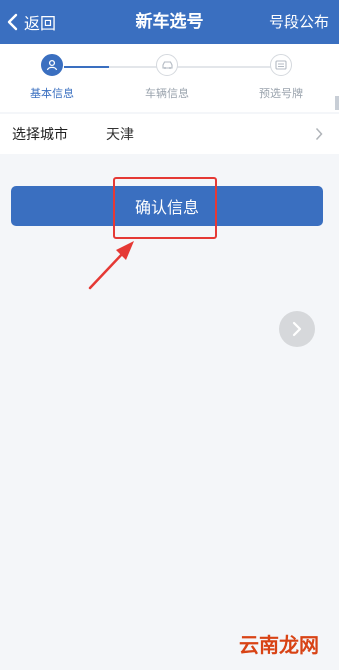 This screenshot has width=339, height=670. Describe the element at coordinates (40, 135) in the screenshot. I see `city-label: 选择城市` at that location.